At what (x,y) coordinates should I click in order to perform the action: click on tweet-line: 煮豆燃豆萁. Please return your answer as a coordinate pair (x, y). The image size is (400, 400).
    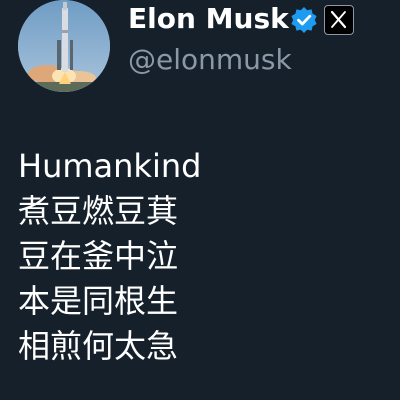
    Looking at the image, I should click on (98, 211).